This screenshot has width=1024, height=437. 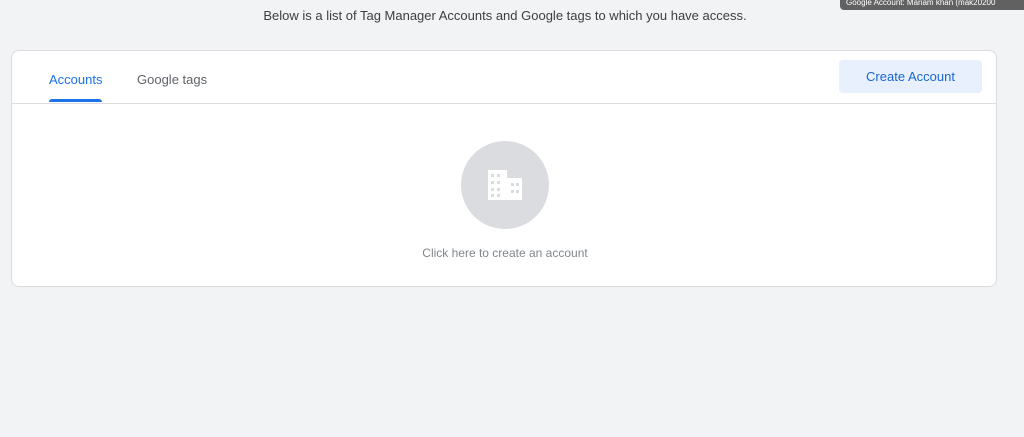 What do you see at coordinates (76, 76) in the screenshot?
I see `tab-accounts: Accounts` at bounding box center [76, 76].